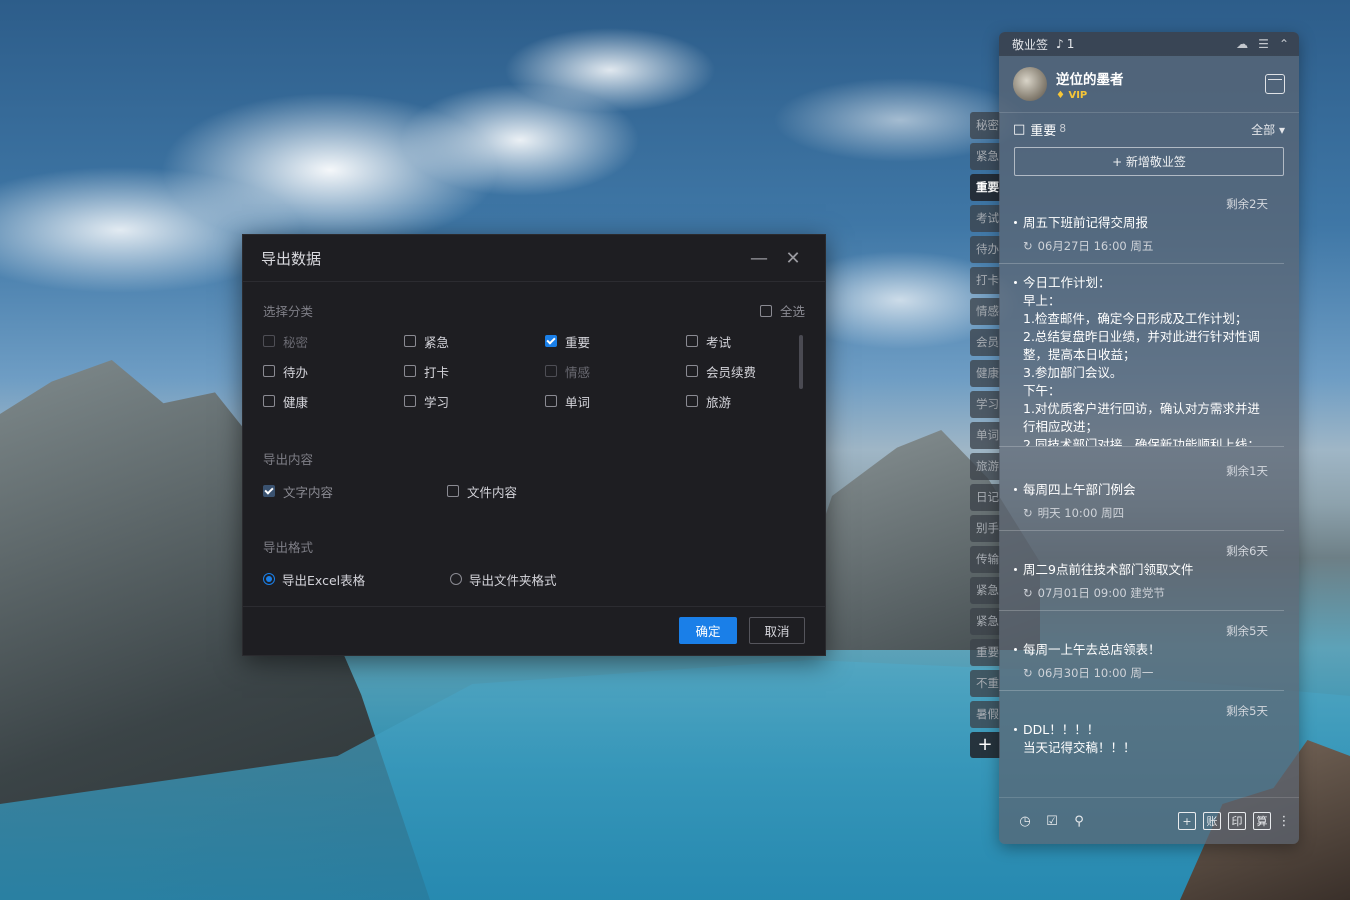 This screenshot has width=1350, height=900. I want to click on list-item: 剩余2天 周五下班前记得交周报 ↻ 06月27日 16:00 周五, so click(1141, 228).